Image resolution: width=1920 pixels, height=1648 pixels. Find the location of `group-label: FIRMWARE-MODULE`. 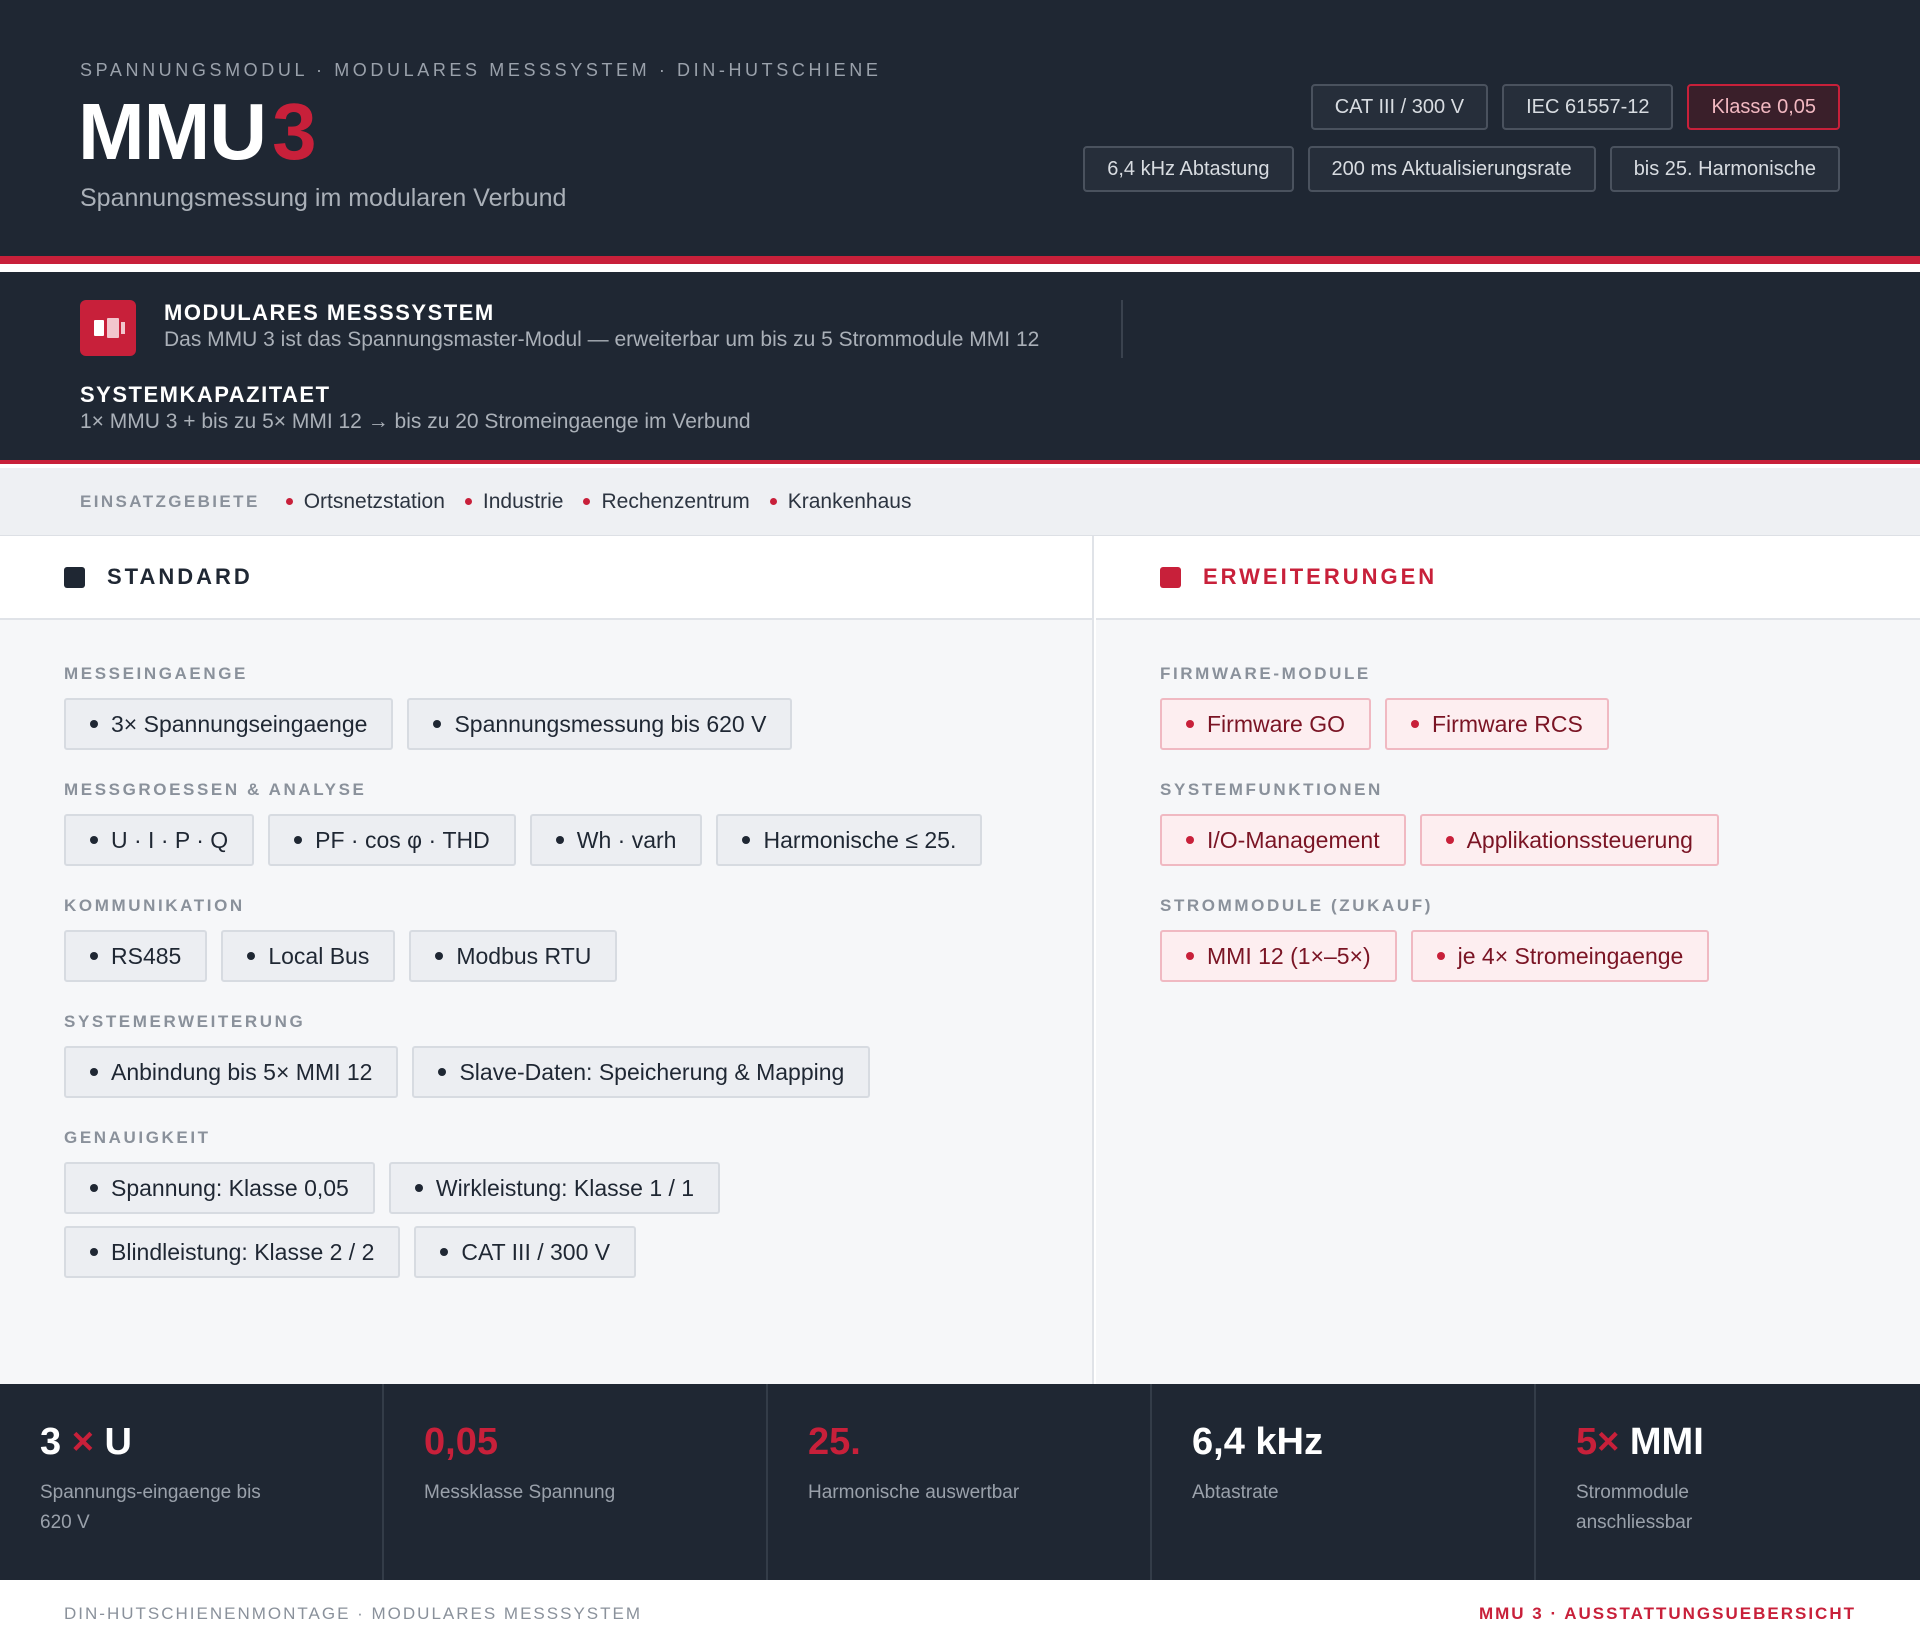

group-label: FIRMWARE-MODULE is located at coordinates (1265, 673).